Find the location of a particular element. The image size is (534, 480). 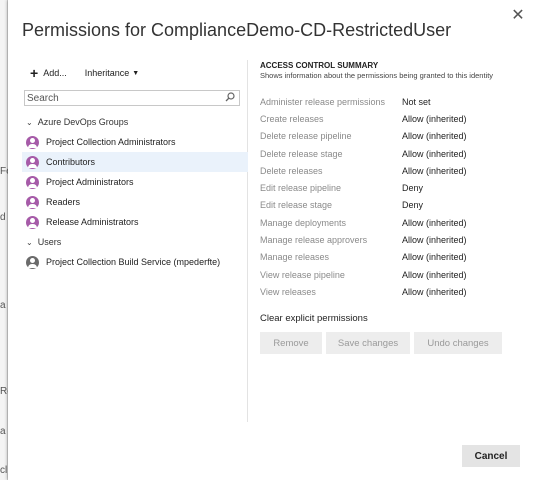

remove-button: Remove is located at coordinates (291, 343).